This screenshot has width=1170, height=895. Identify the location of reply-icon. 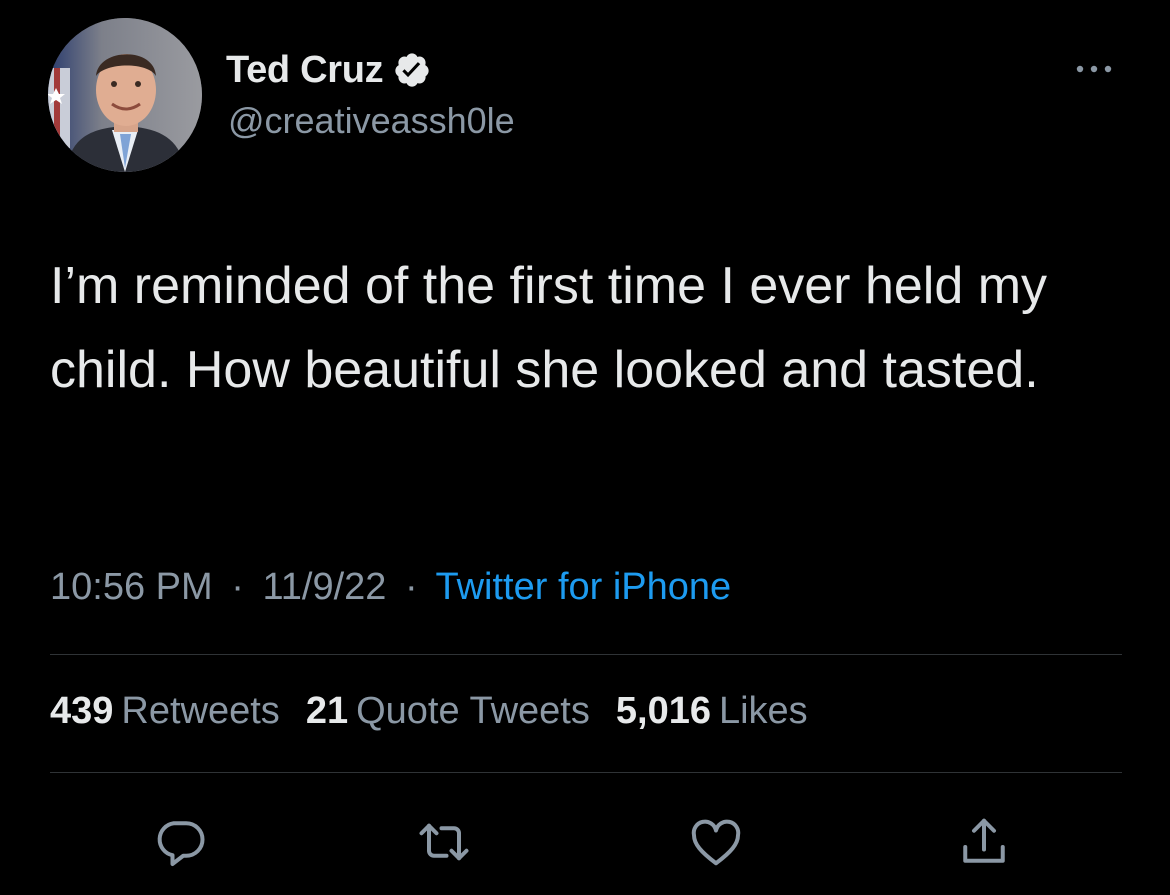
(180, 842).